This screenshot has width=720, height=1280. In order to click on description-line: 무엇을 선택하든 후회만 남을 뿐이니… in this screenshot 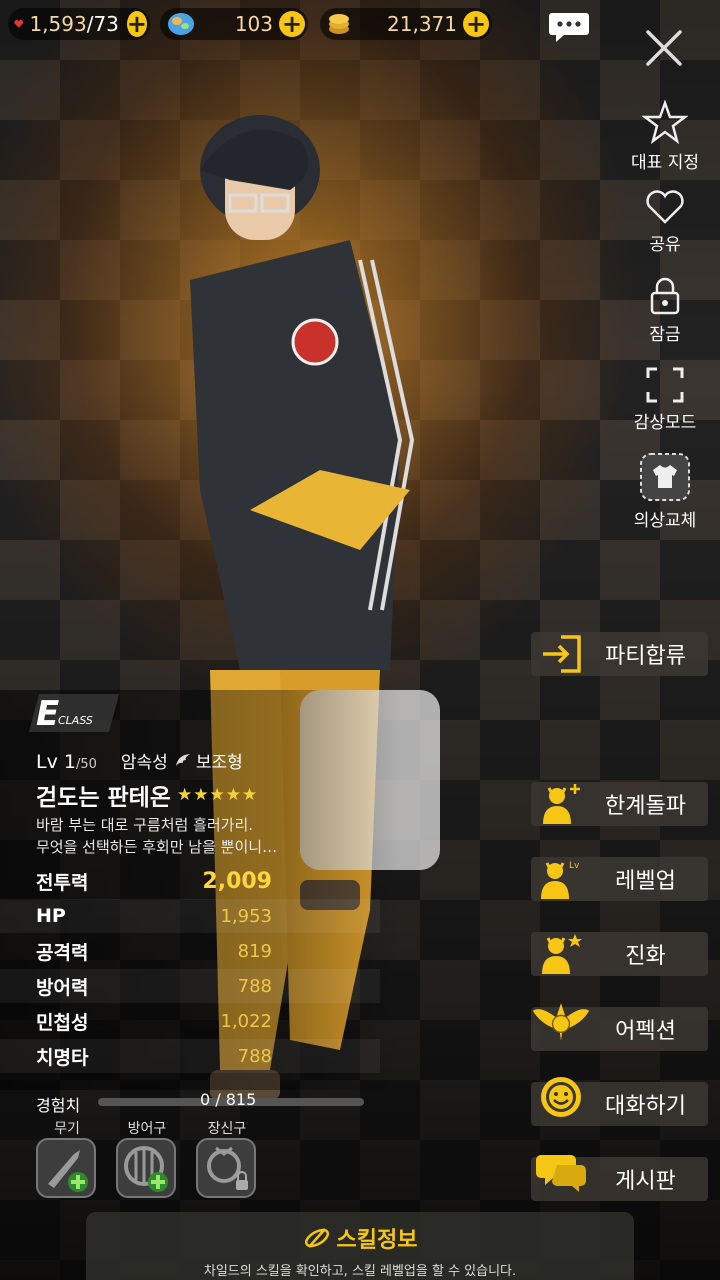, I will do `click(157, 847)`.